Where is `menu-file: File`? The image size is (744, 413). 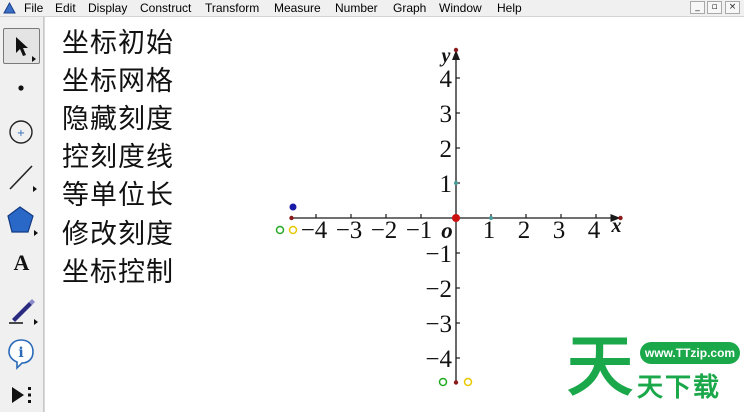
menu-file: File is located at coordinates (33, 8).